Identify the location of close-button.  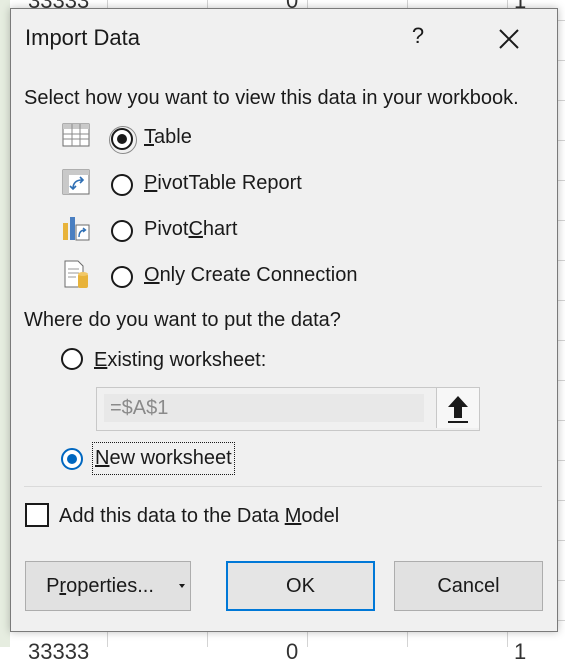
(509, 39).